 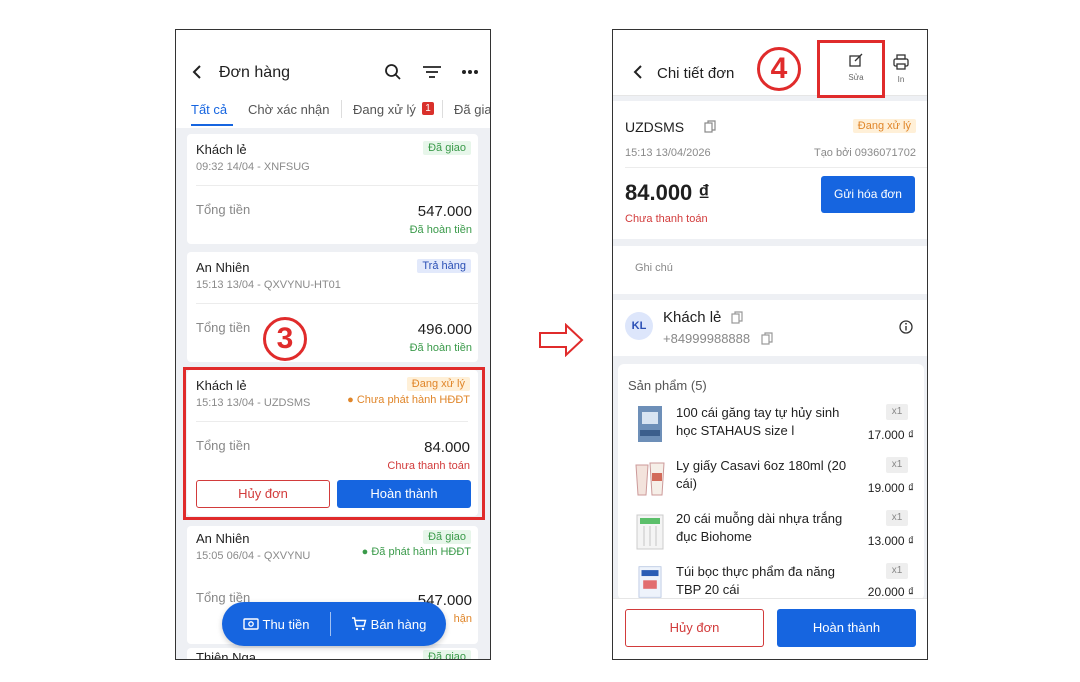 I want to click on search-icon, so click(x=393, y=72).